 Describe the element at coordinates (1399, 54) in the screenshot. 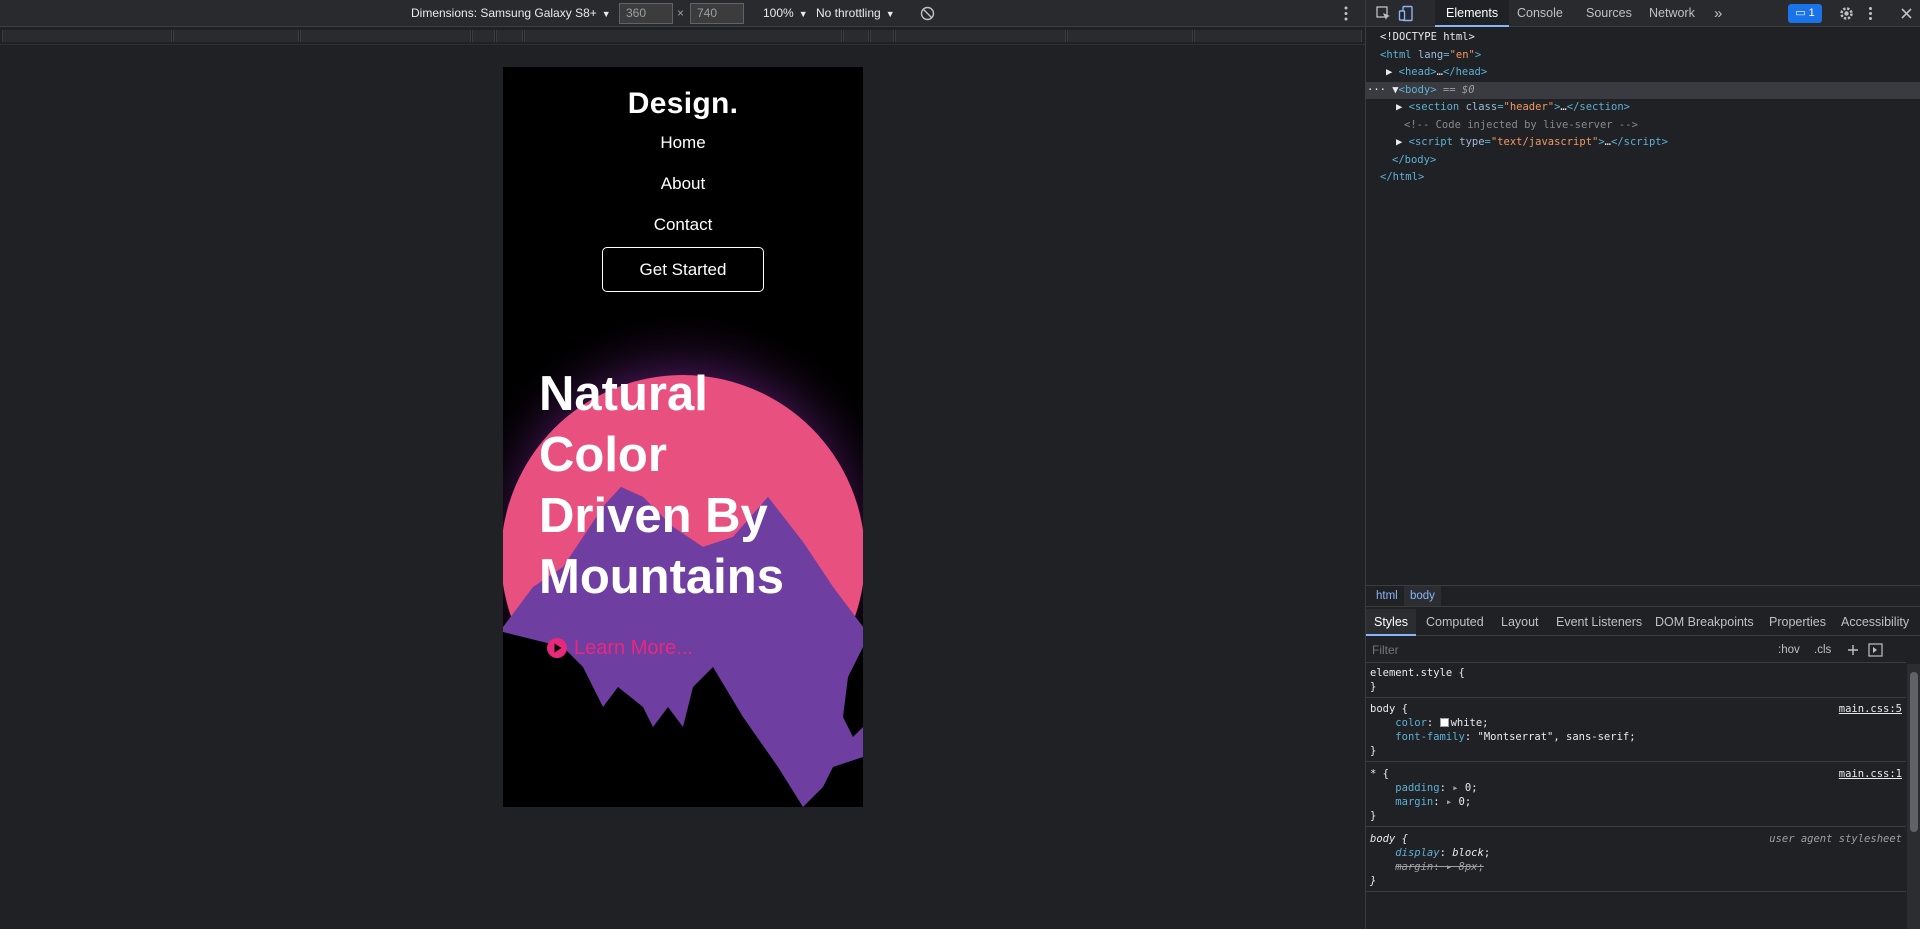

I see `html-tag: html` at that location.